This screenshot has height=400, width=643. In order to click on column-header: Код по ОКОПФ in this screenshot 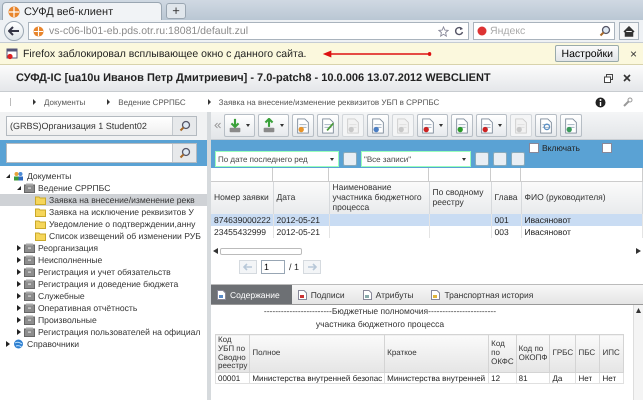, I will do `click(533, 353)`.